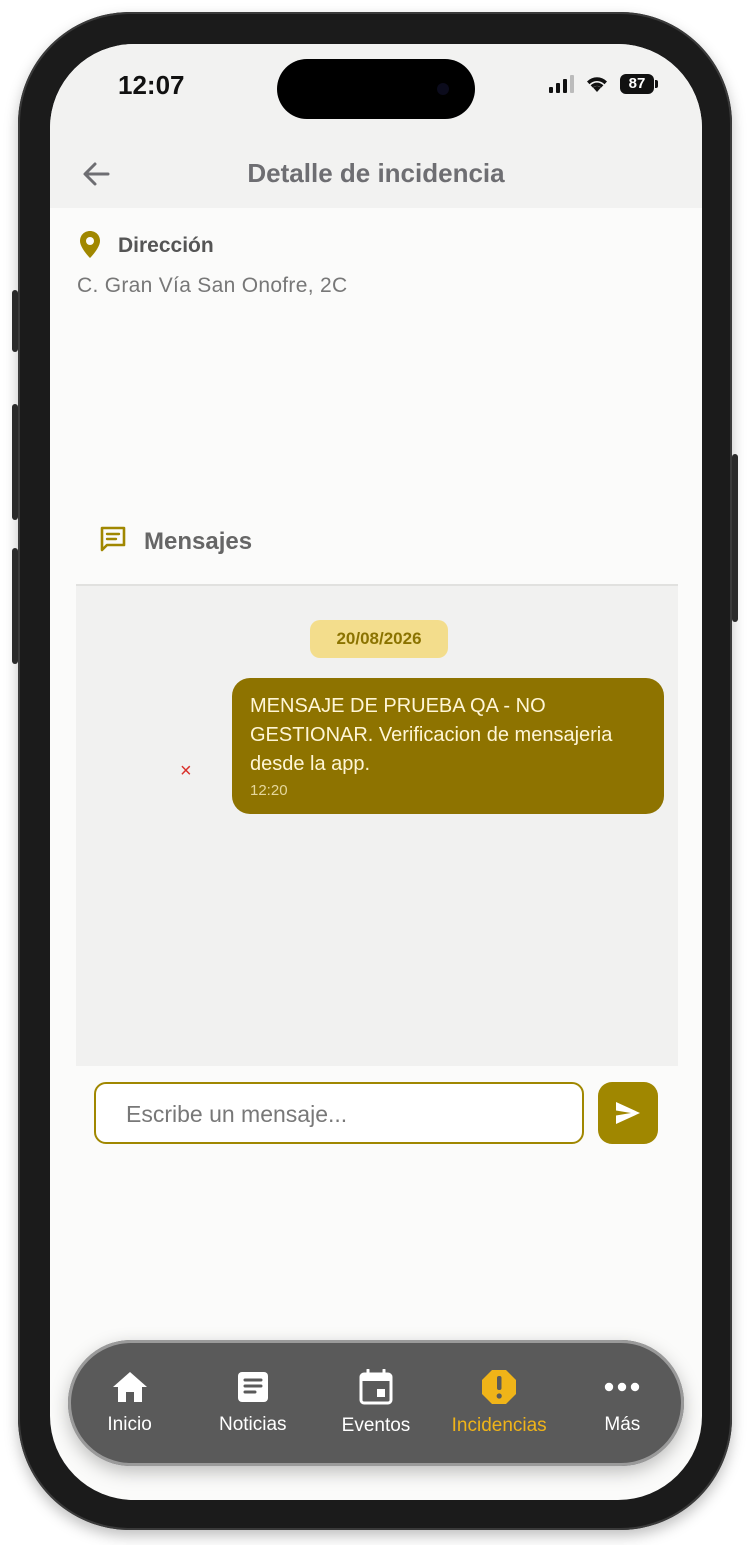 This screenshot has height=1545, width=750. Describe the element at coordinates (252, 1424) in the screenshot. I see `tab-label: Noticias` at that location.